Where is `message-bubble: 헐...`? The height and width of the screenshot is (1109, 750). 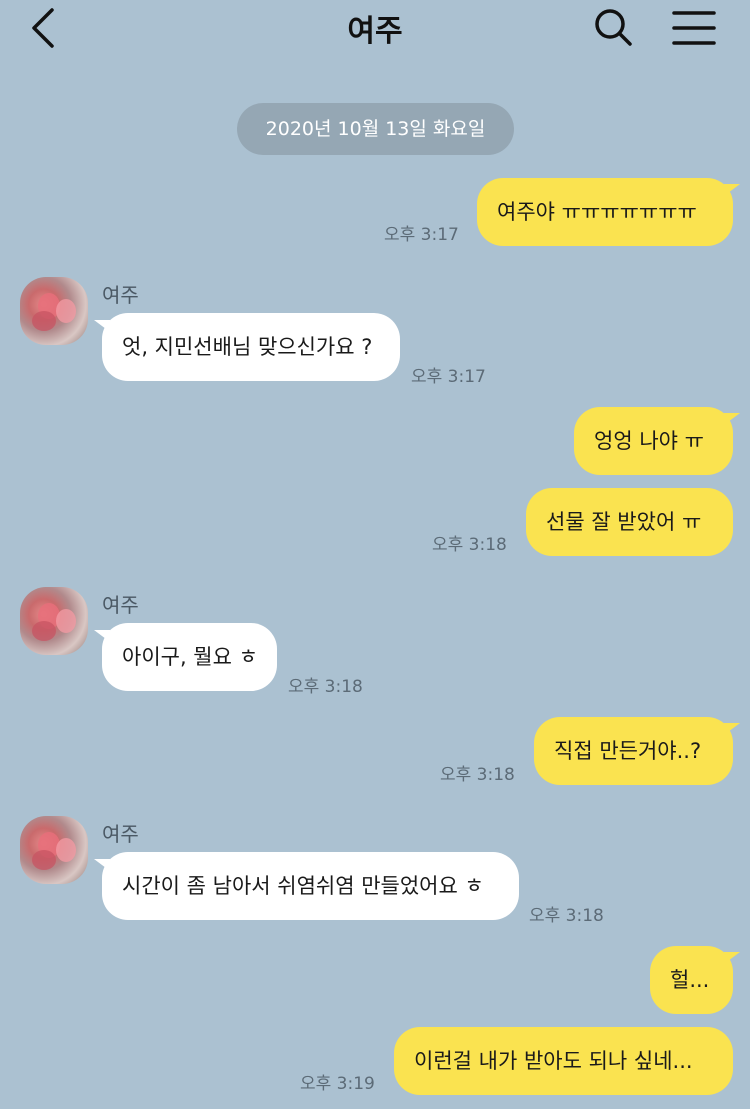
message-bubble: 헐... is located at coordinates (691, 980).